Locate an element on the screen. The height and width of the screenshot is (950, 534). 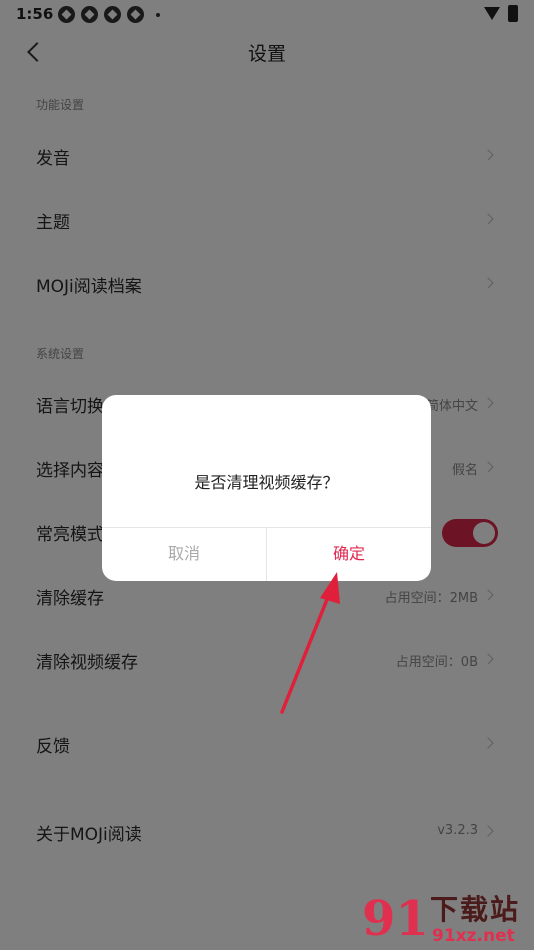
cancel-button: 取消 is located at coordinates (184, 554).